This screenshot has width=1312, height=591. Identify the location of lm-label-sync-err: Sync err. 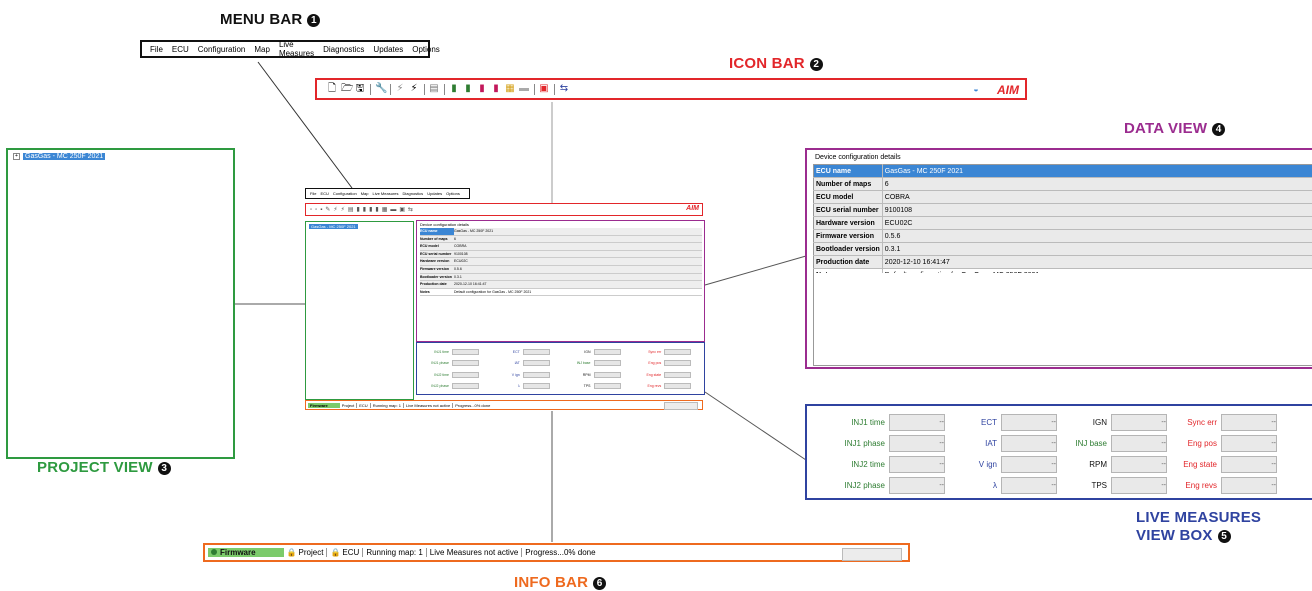
(1193, 422).